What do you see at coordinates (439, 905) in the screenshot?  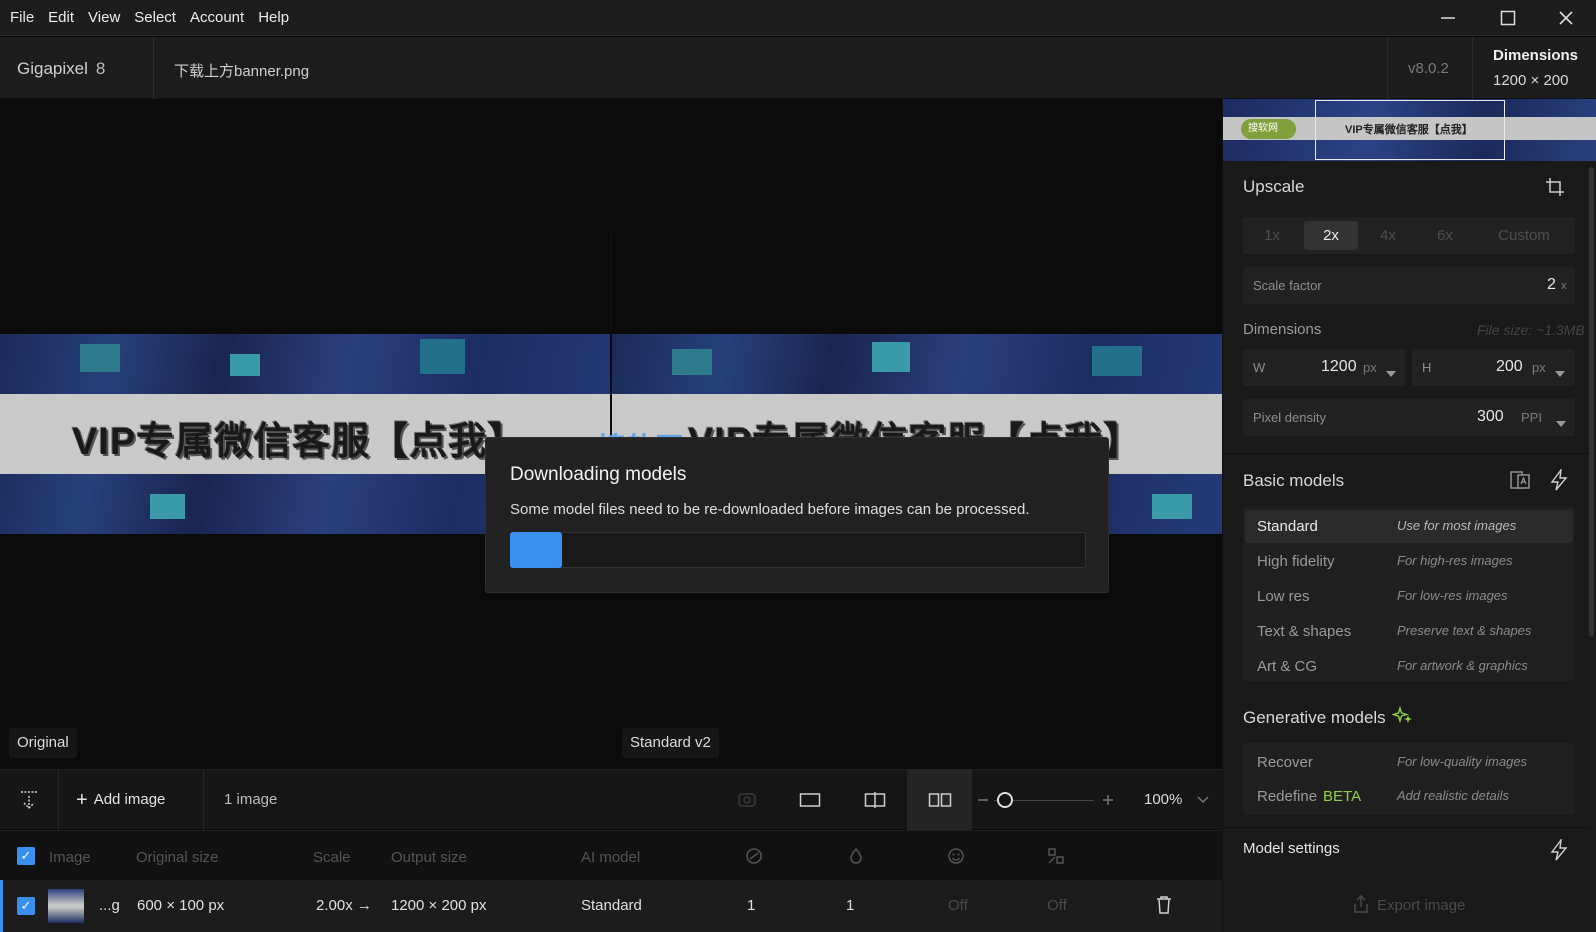 I see `row-output-size: 1200 × 200 px` at bounding box center [439, 905].